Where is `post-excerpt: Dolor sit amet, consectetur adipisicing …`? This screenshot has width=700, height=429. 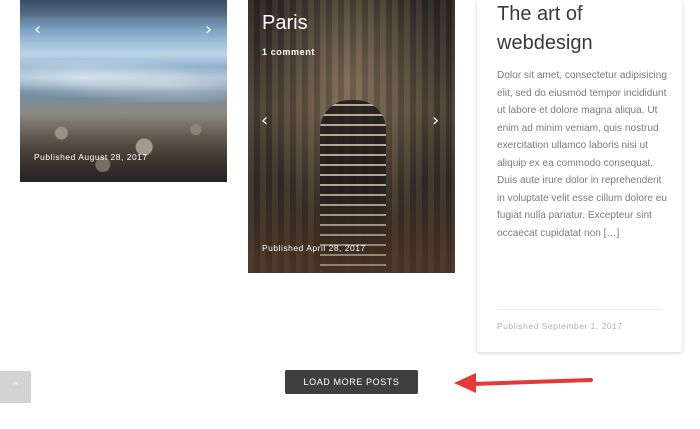 post-excerpt: Dolor sit amet, consectetur adipisicing … is located at coordinates (582, 154).